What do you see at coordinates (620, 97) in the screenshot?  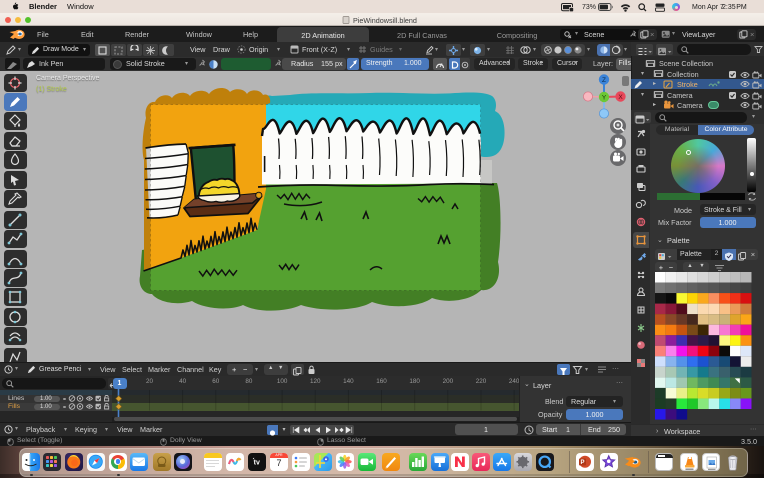 I see `svg-text: X` at bounding box center [620, 97].